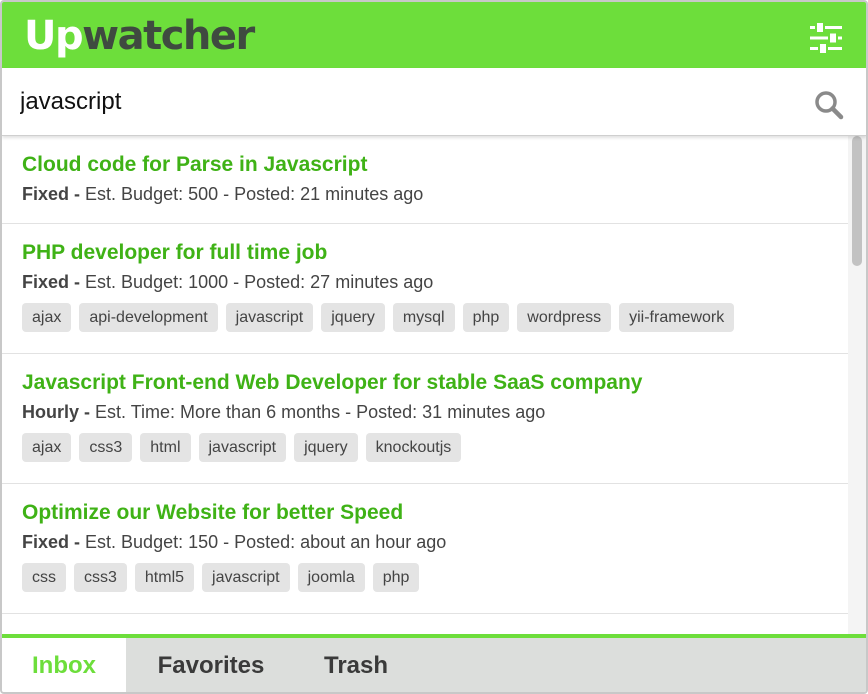 Image resolution: width=868 pixels, height=694 pixels. I want to click on scrollbar, so click(857, 385).